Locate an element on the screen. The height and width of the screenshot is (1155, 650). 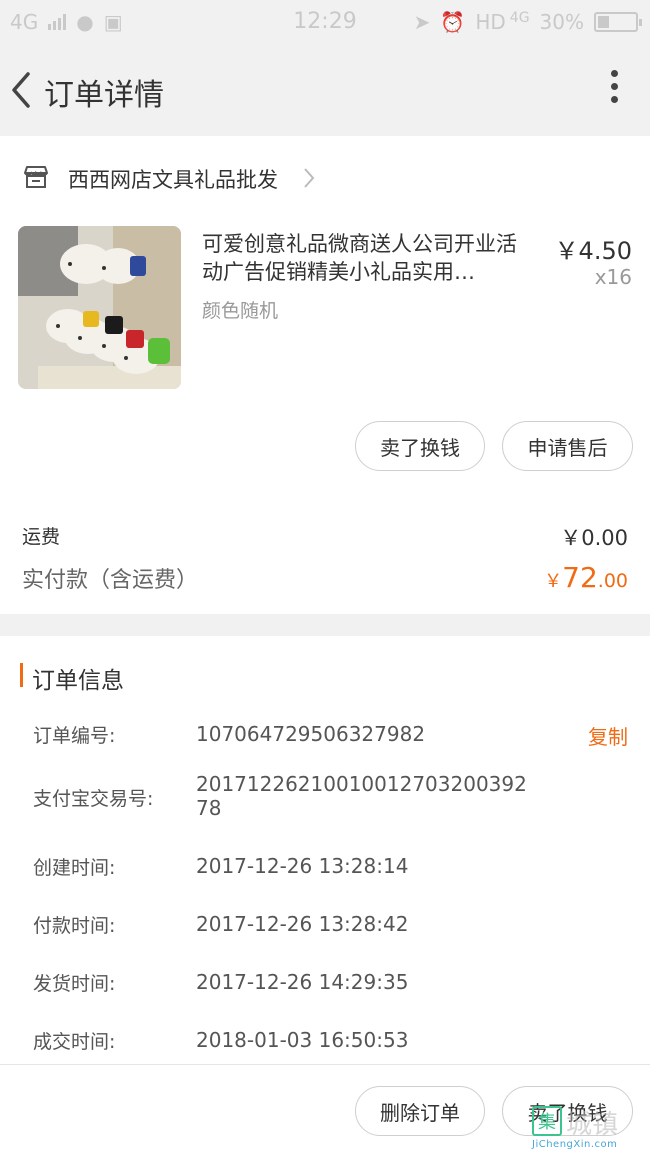
completed-time-value: 2018-01-03 16:50:53 is located at coordinates (302, 1040).